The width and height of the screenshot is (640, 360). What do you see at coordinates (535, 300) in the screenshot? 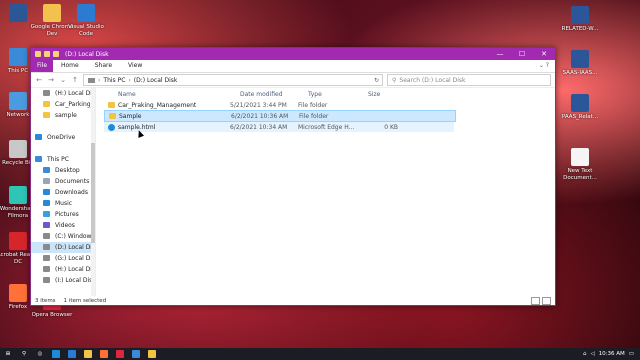
I see `details-view-icon` at bounding box center [535, 300].